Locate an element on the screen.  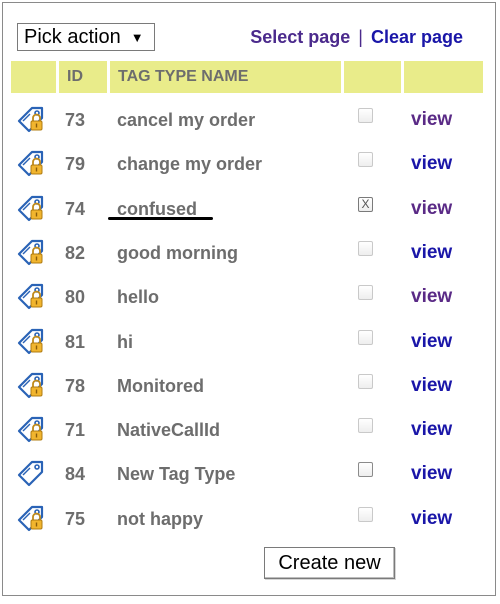
tag-id: 84 is located at coordinates (75, 474).